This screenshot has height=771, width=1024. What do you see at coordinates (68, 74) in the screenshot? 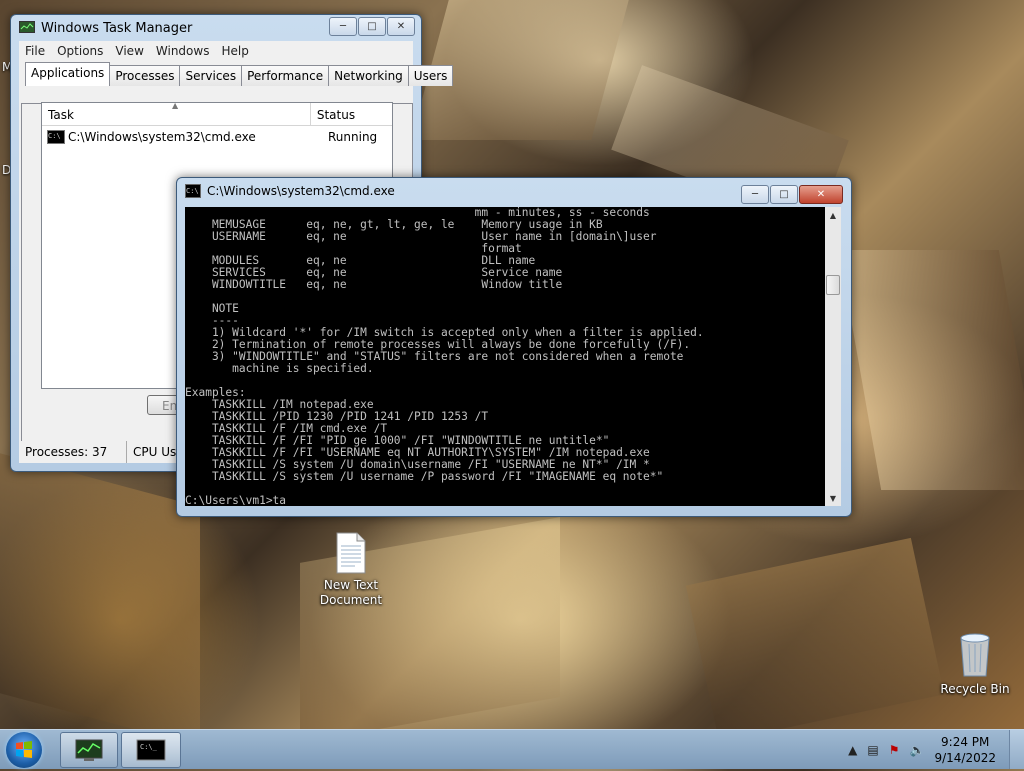
I see `tab-applications: Applications` at bounding box center [68, 74].